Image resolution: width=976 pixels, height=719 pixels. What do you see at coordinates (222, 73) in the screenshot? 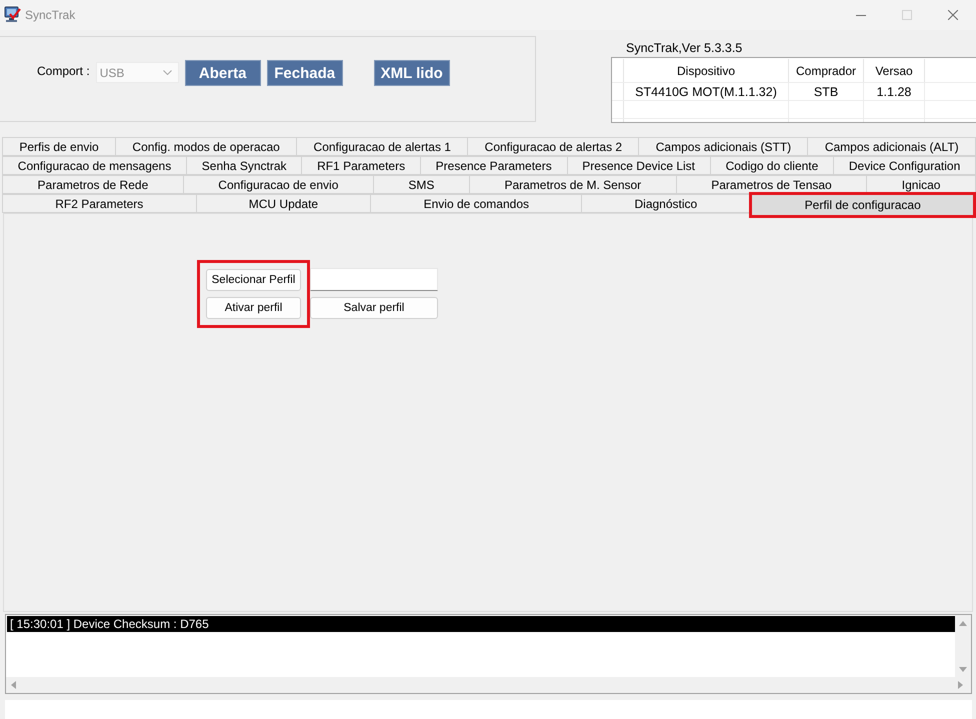
I see `open-button: Aberta` at bounding box center [222, 73].